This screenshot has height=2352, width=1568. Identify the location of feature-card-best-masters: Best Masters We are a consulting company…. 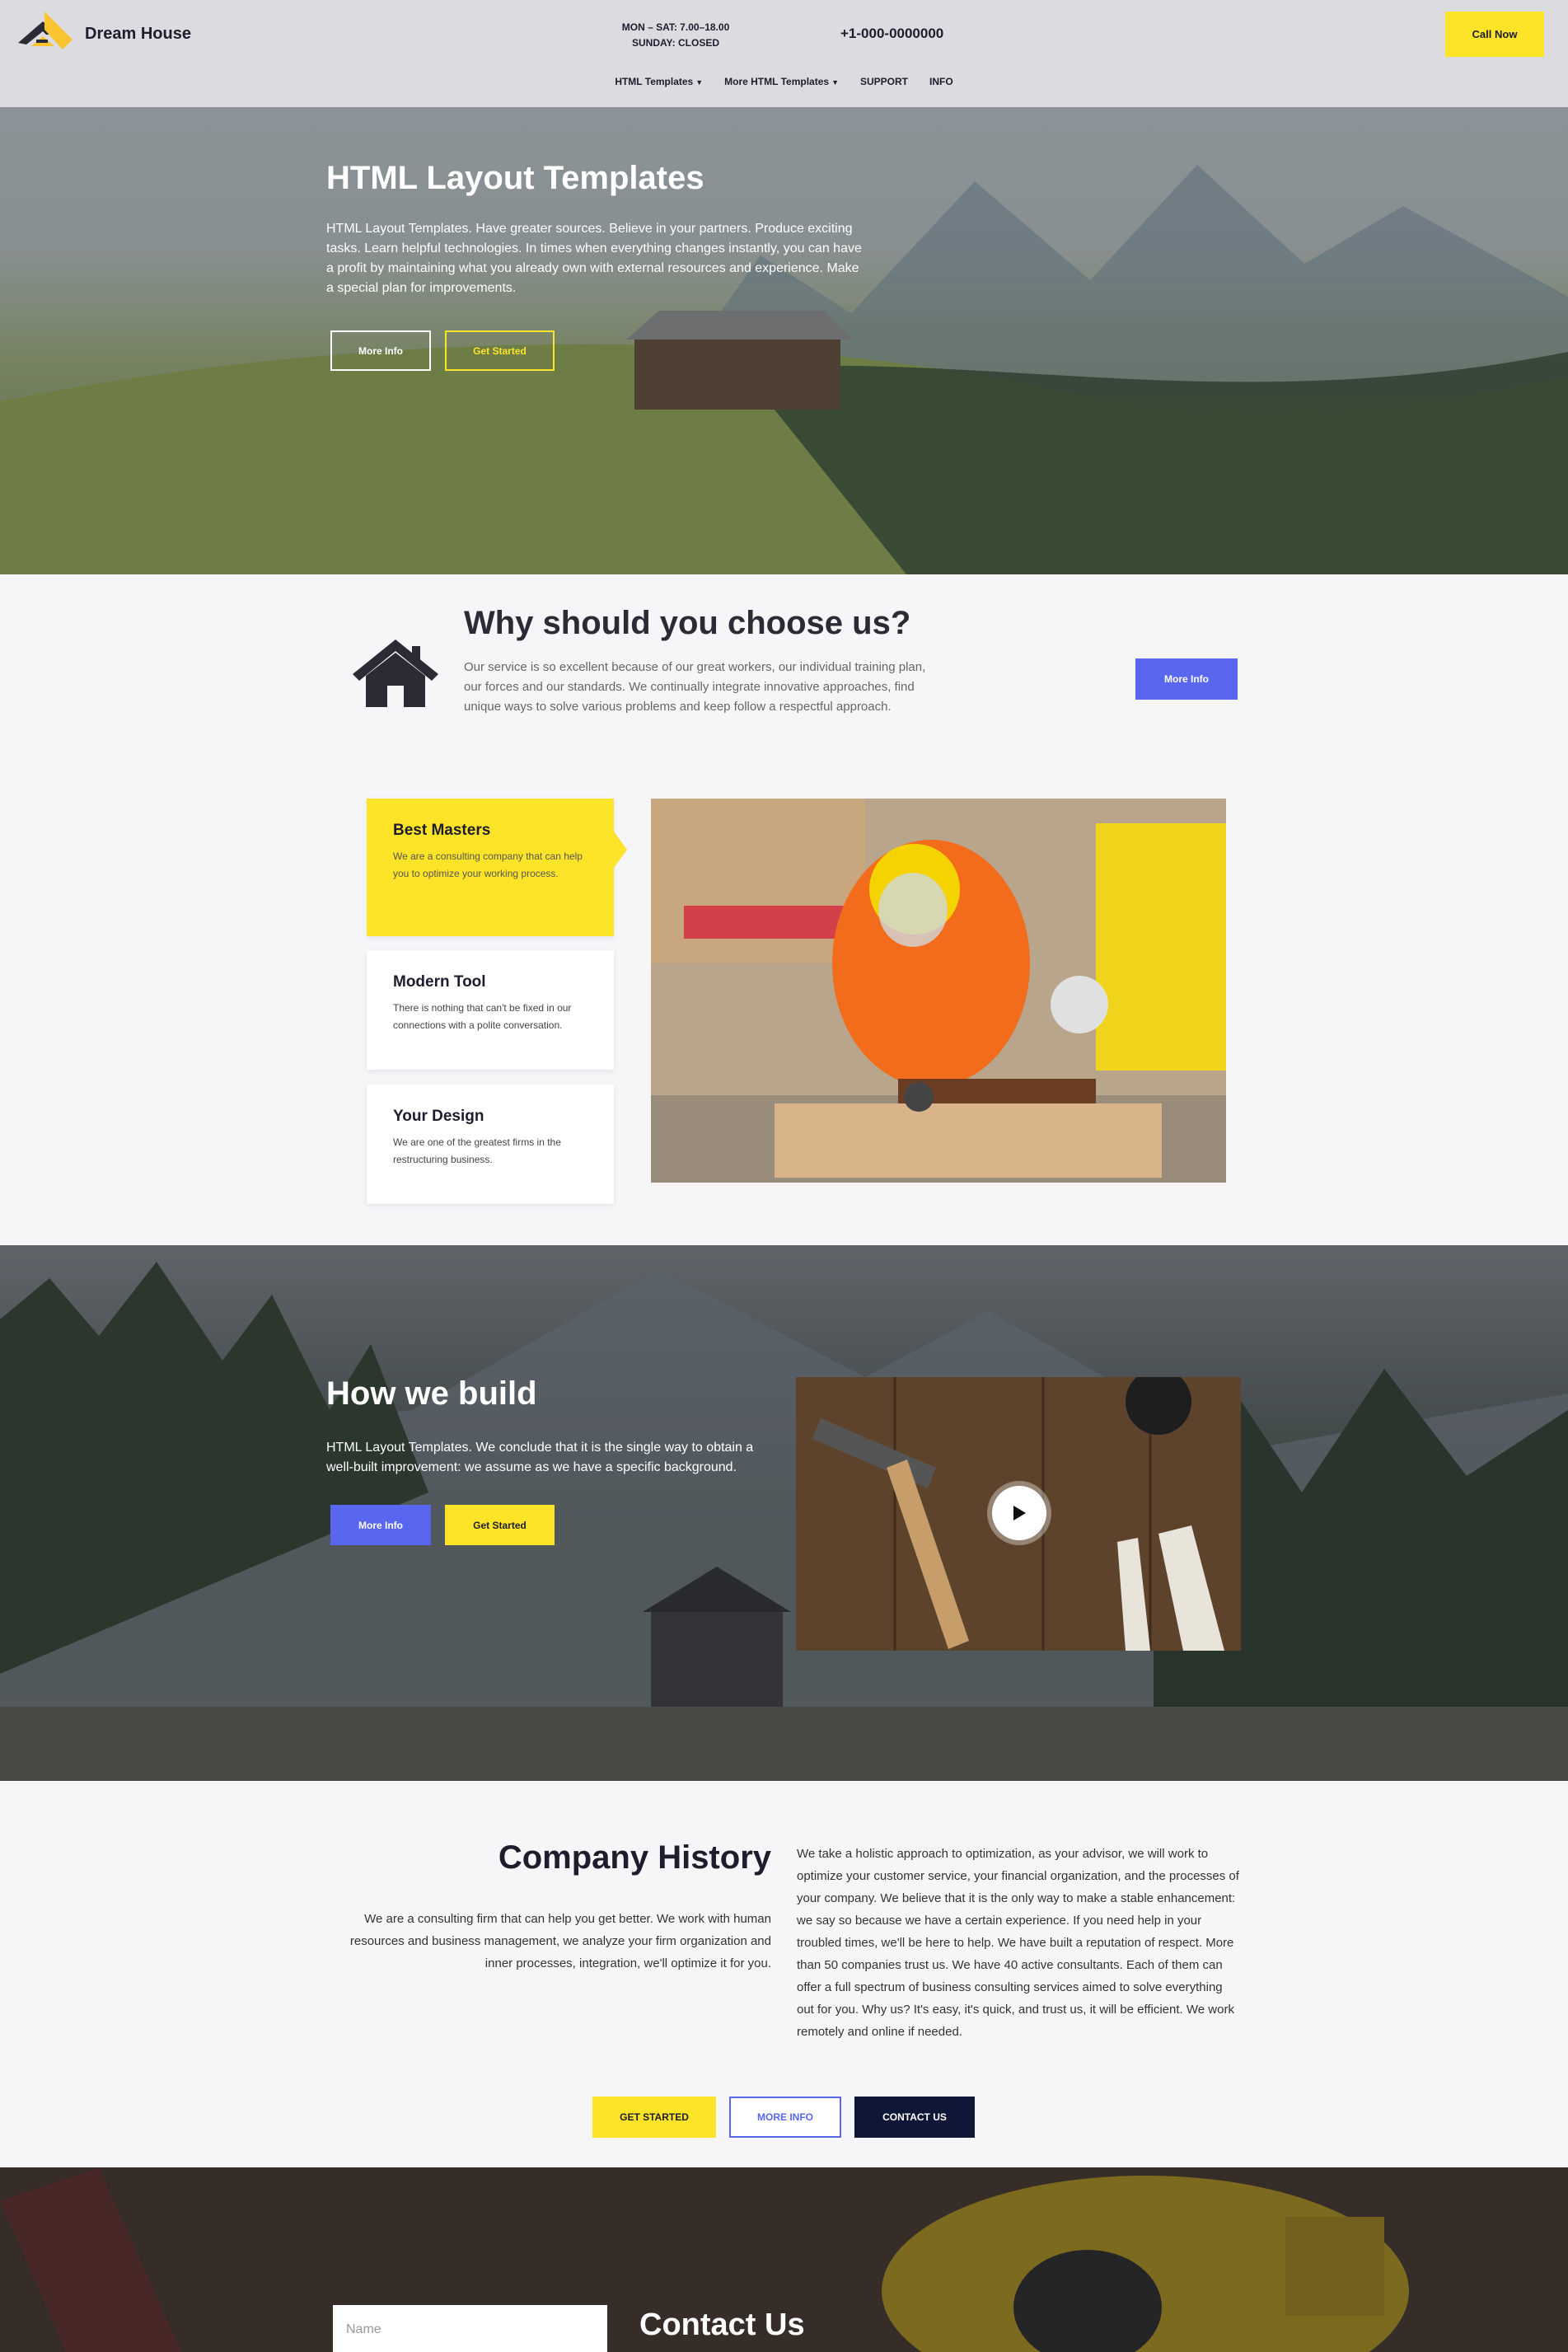
(497, 868).